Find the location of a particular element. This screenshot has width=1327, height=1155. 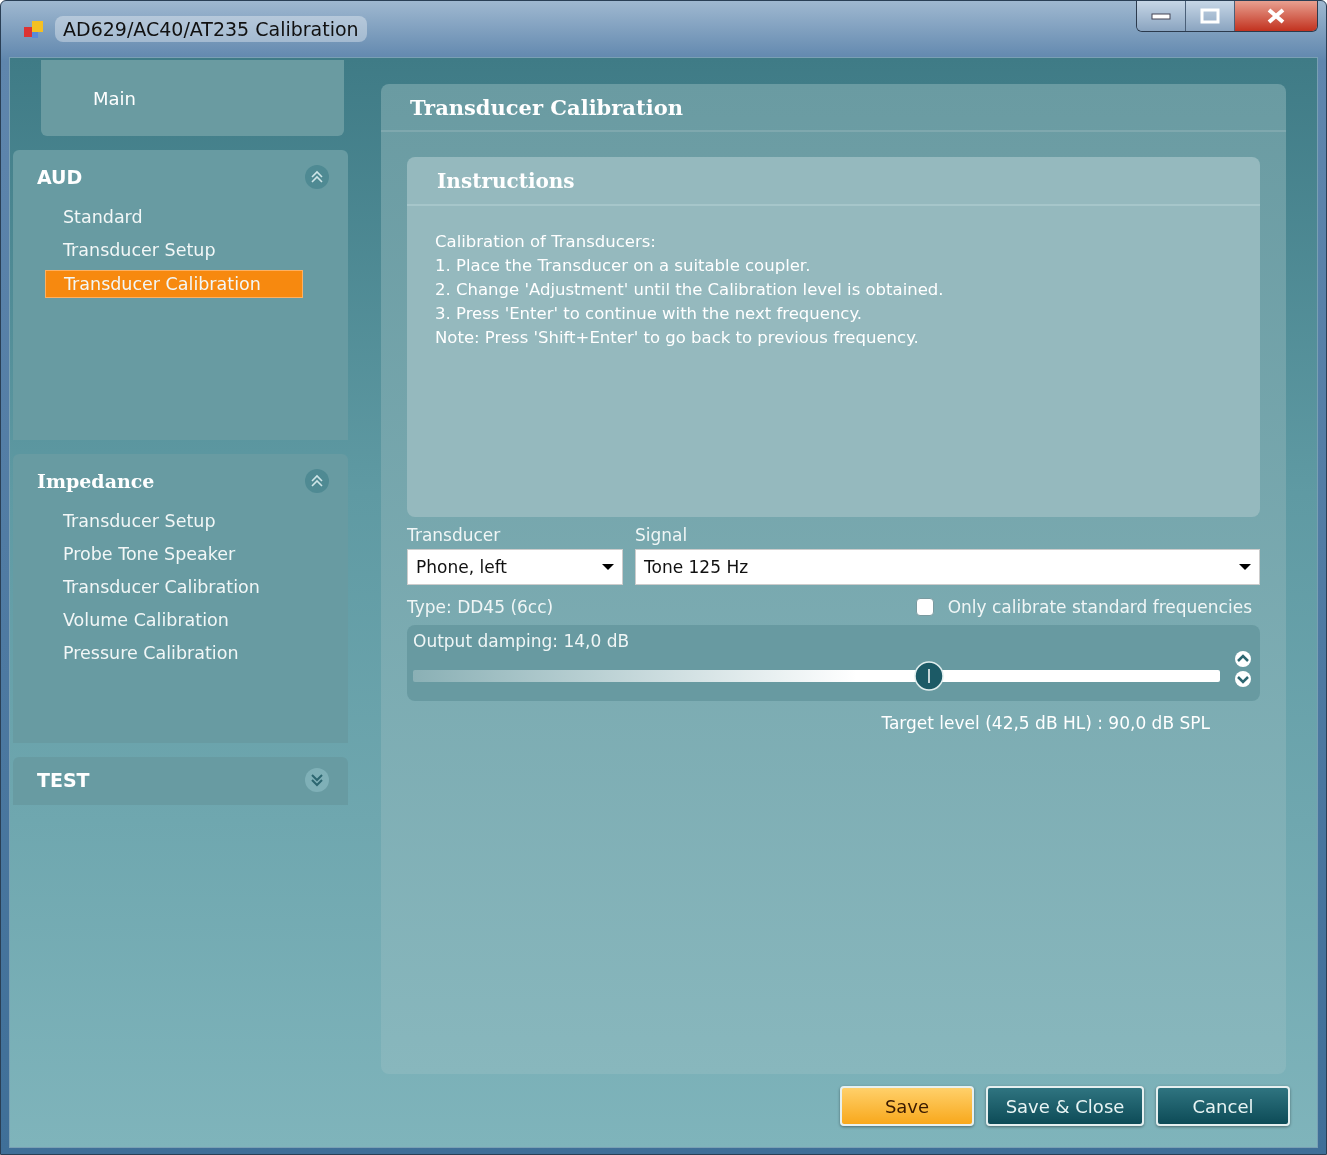

field-label: Signal is located at coordinates (662, 535).